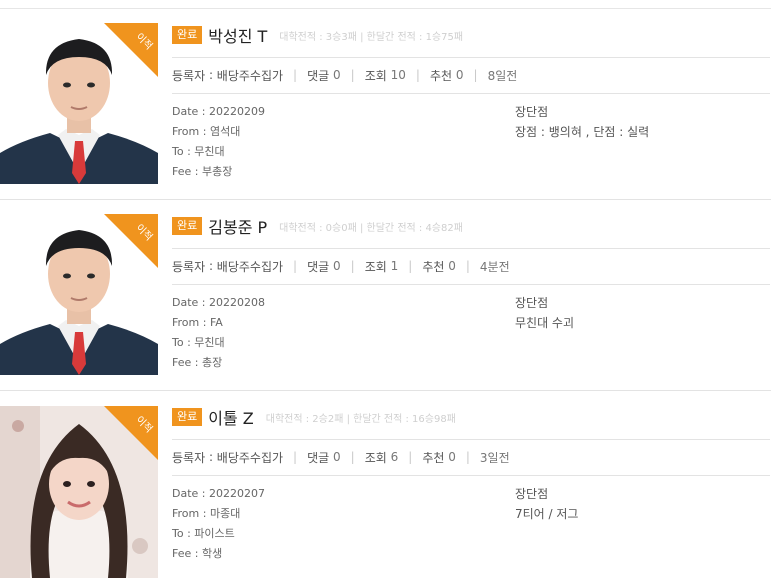 This screenshot has width=771, height=578. I want to click on post-meta: 등록자 : 배당주수집가 | 댓글 0 | 조회 10 | 추천 0 | 8일전, so click(345, 75).